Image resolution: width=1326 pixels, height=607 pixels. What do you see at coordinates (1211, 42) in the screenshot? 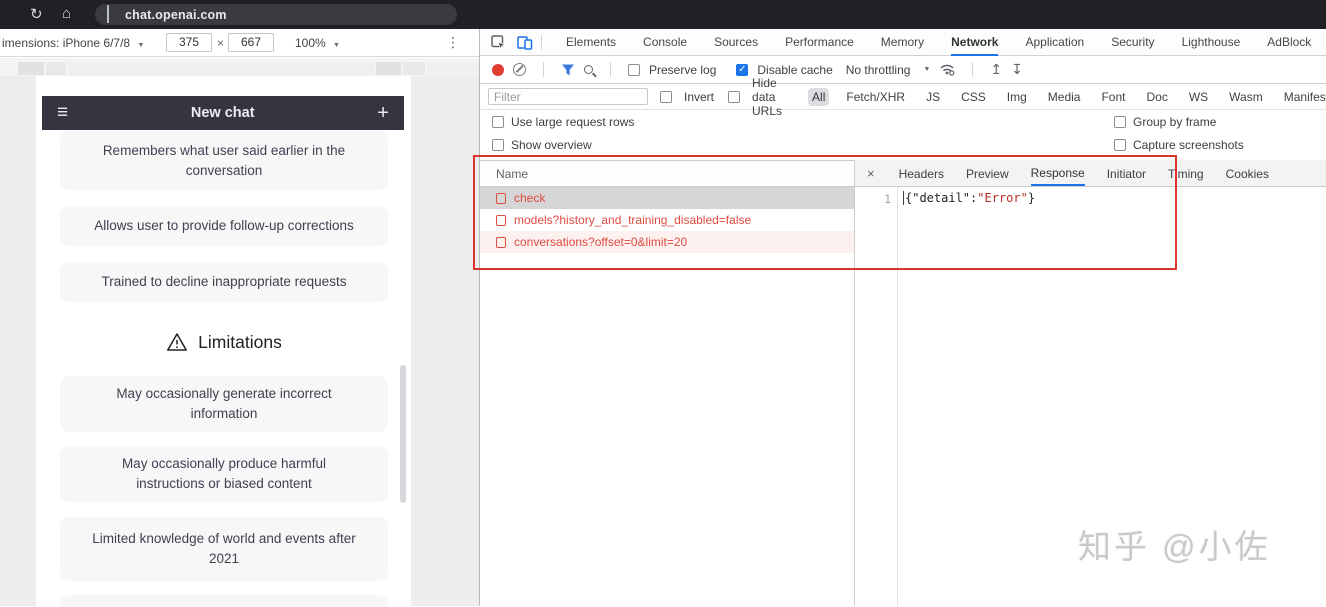
I see `tab-lighthouse: Lighthouse` at bounding box center [1211, 42].